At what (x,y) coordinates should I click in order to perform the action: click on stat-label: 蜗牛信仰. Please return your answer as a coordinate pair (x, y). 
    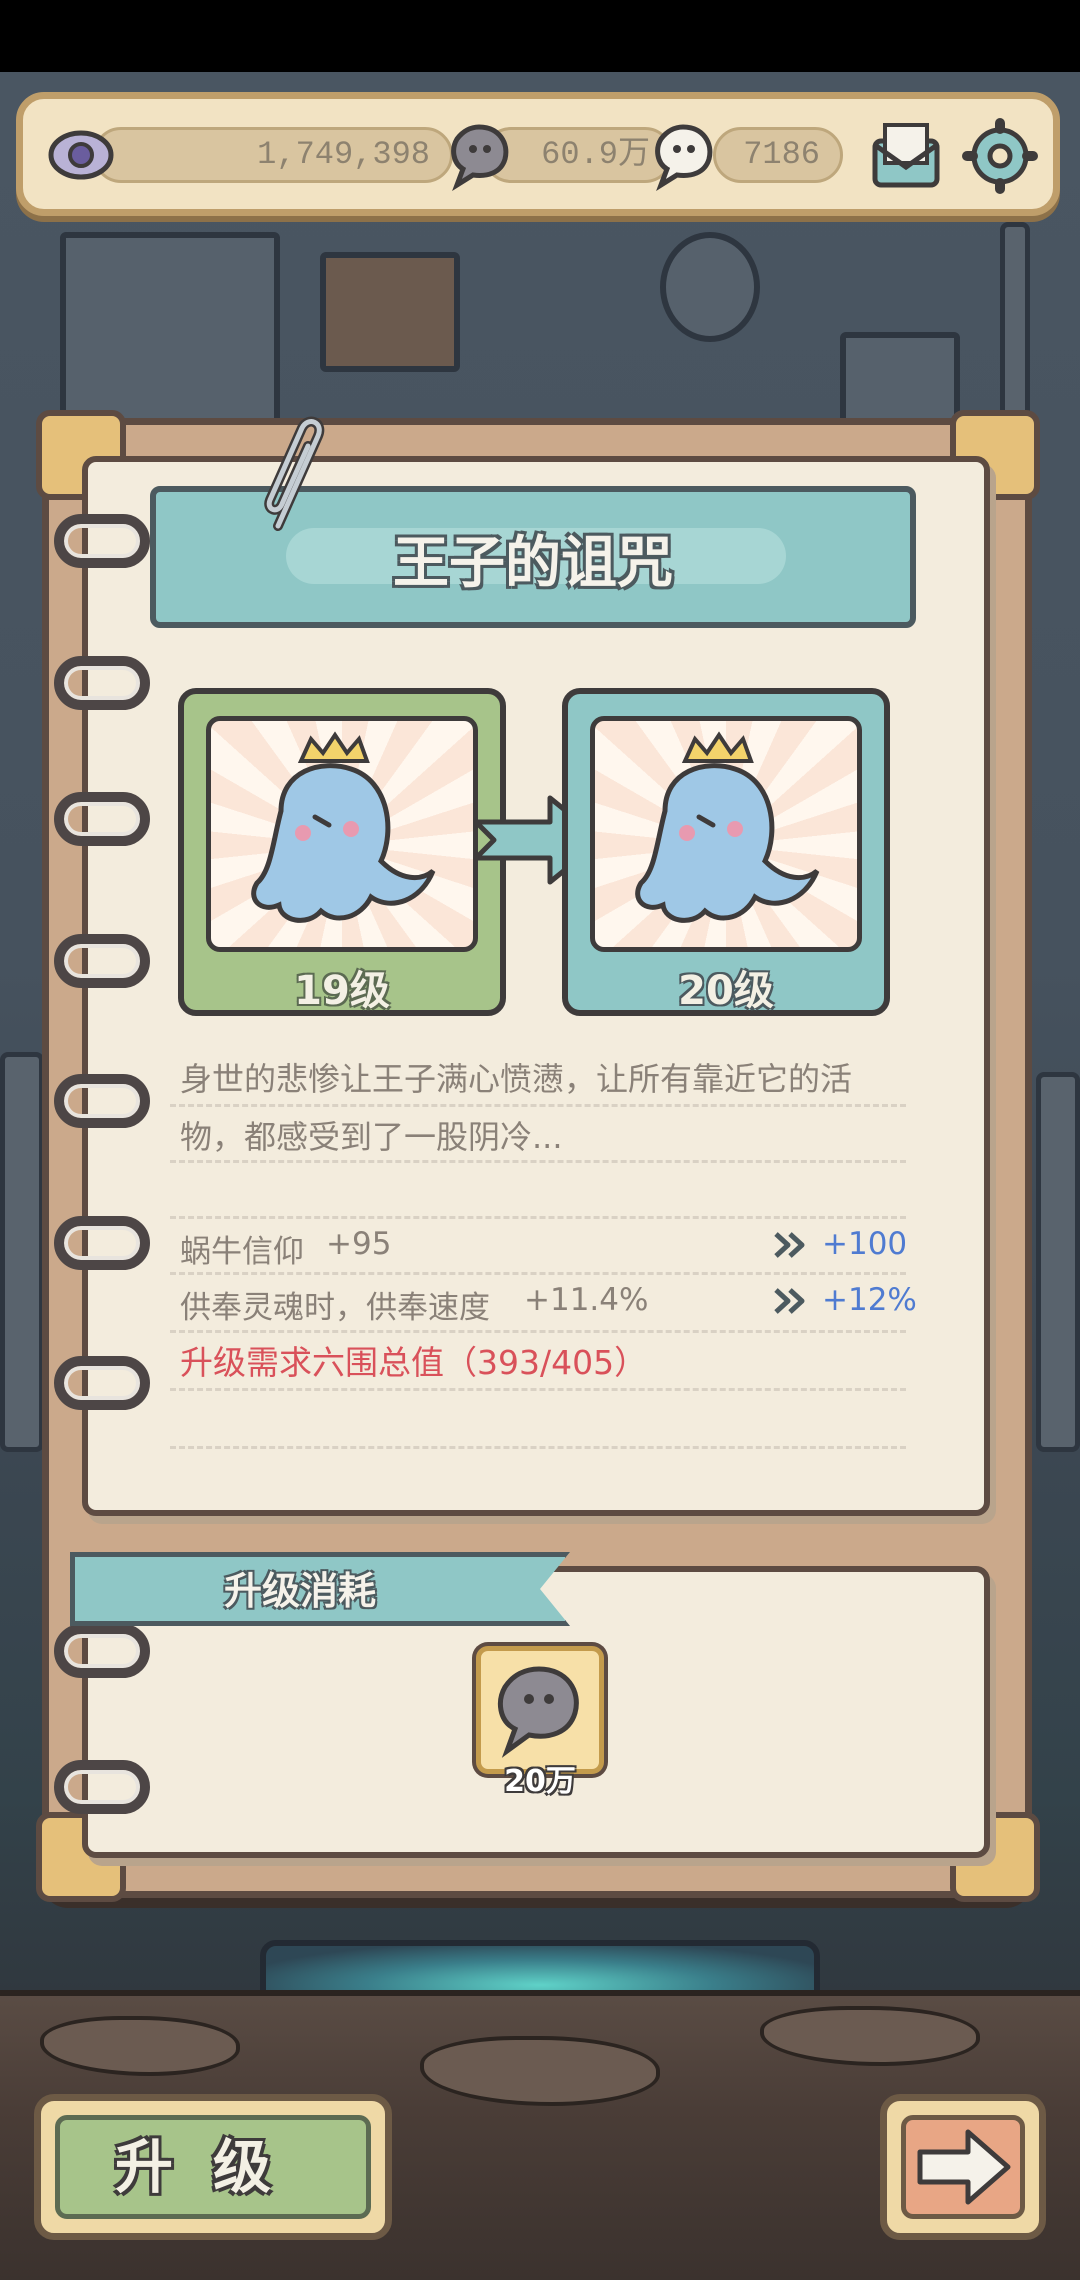
    Looking at the image, I should click on (242, 1252).